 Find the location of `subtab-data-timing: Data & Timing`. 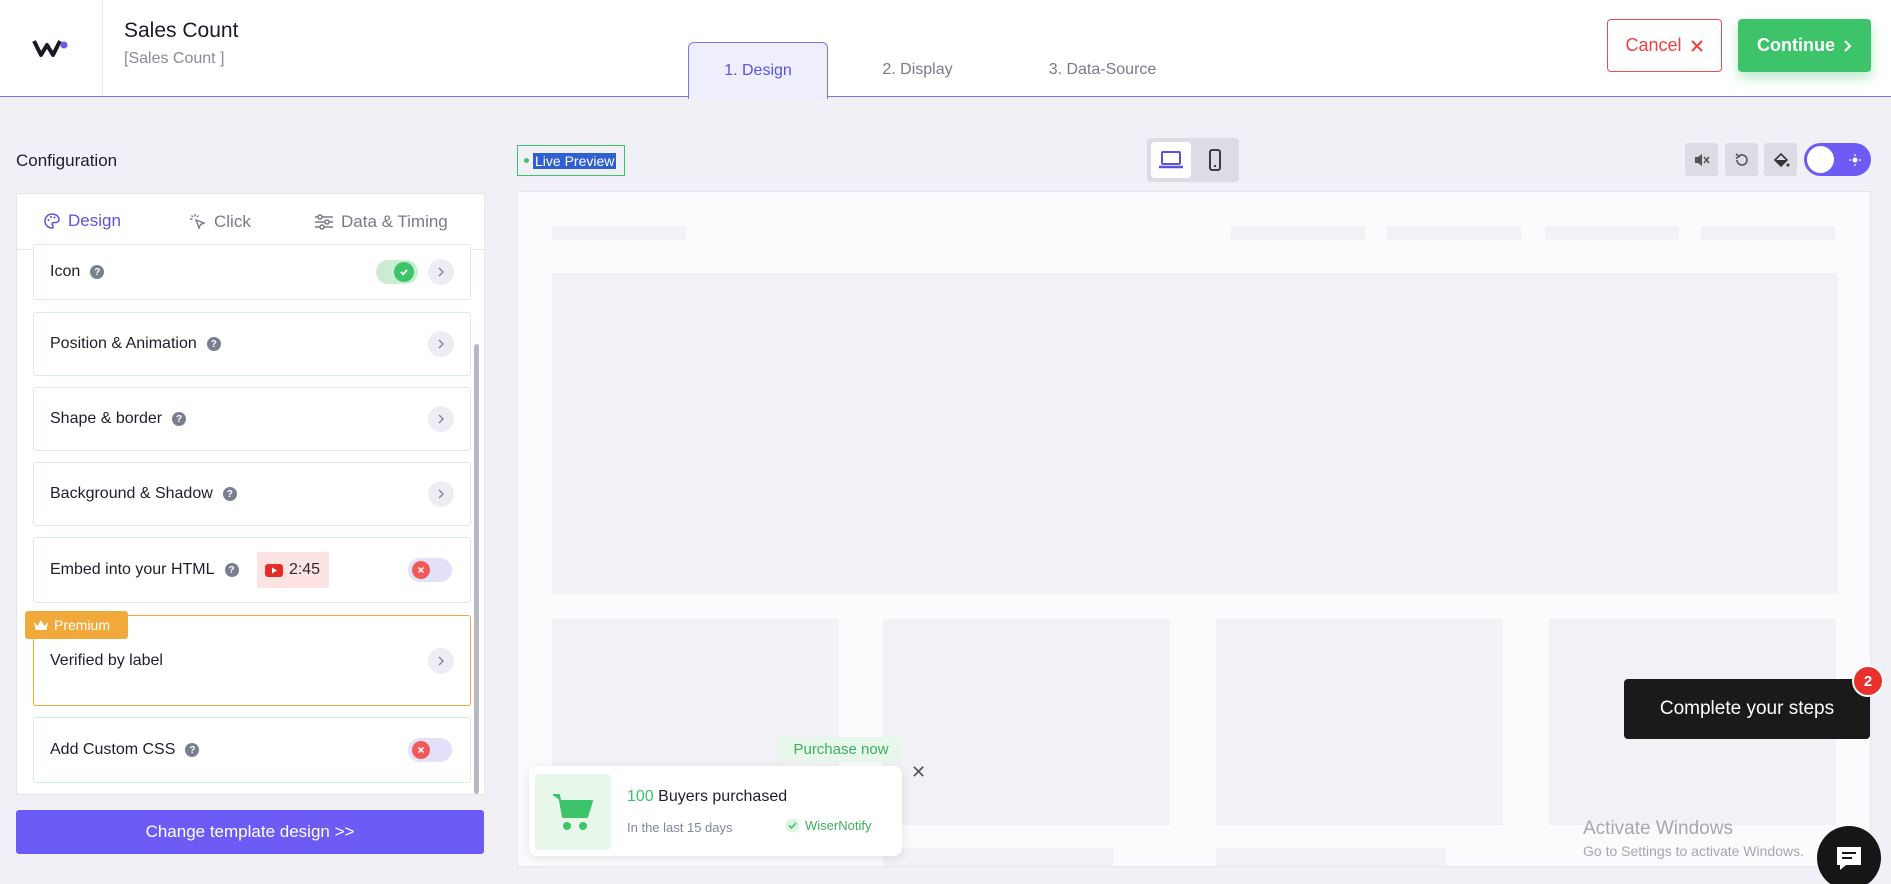

subtab-data-timing: Data & Timing is located at coordinates (381, 222).